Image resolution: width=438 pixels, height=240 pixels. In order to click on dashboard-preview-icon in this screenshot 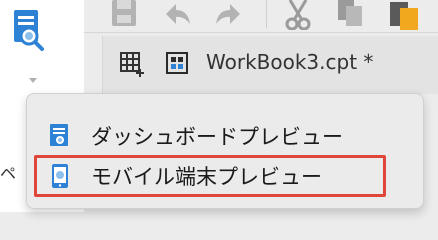, I will do `click(60, 138)`.